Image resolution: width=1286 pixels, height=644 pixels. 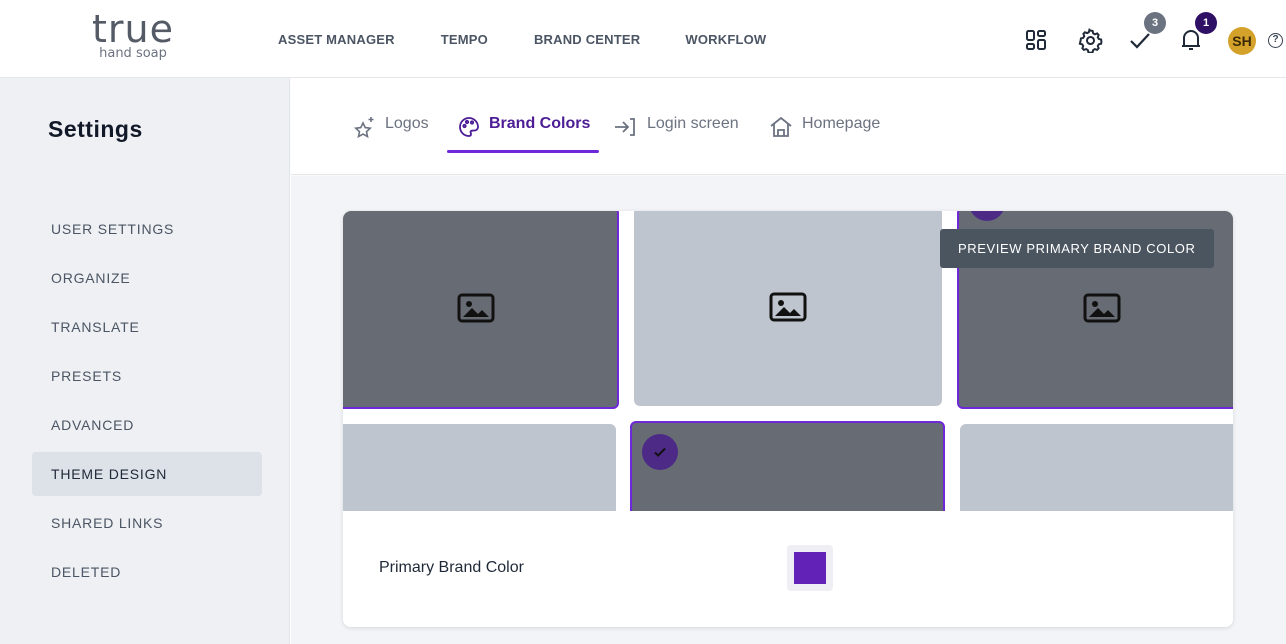 I want to click on palette-icon, so click(x=469, y=127).